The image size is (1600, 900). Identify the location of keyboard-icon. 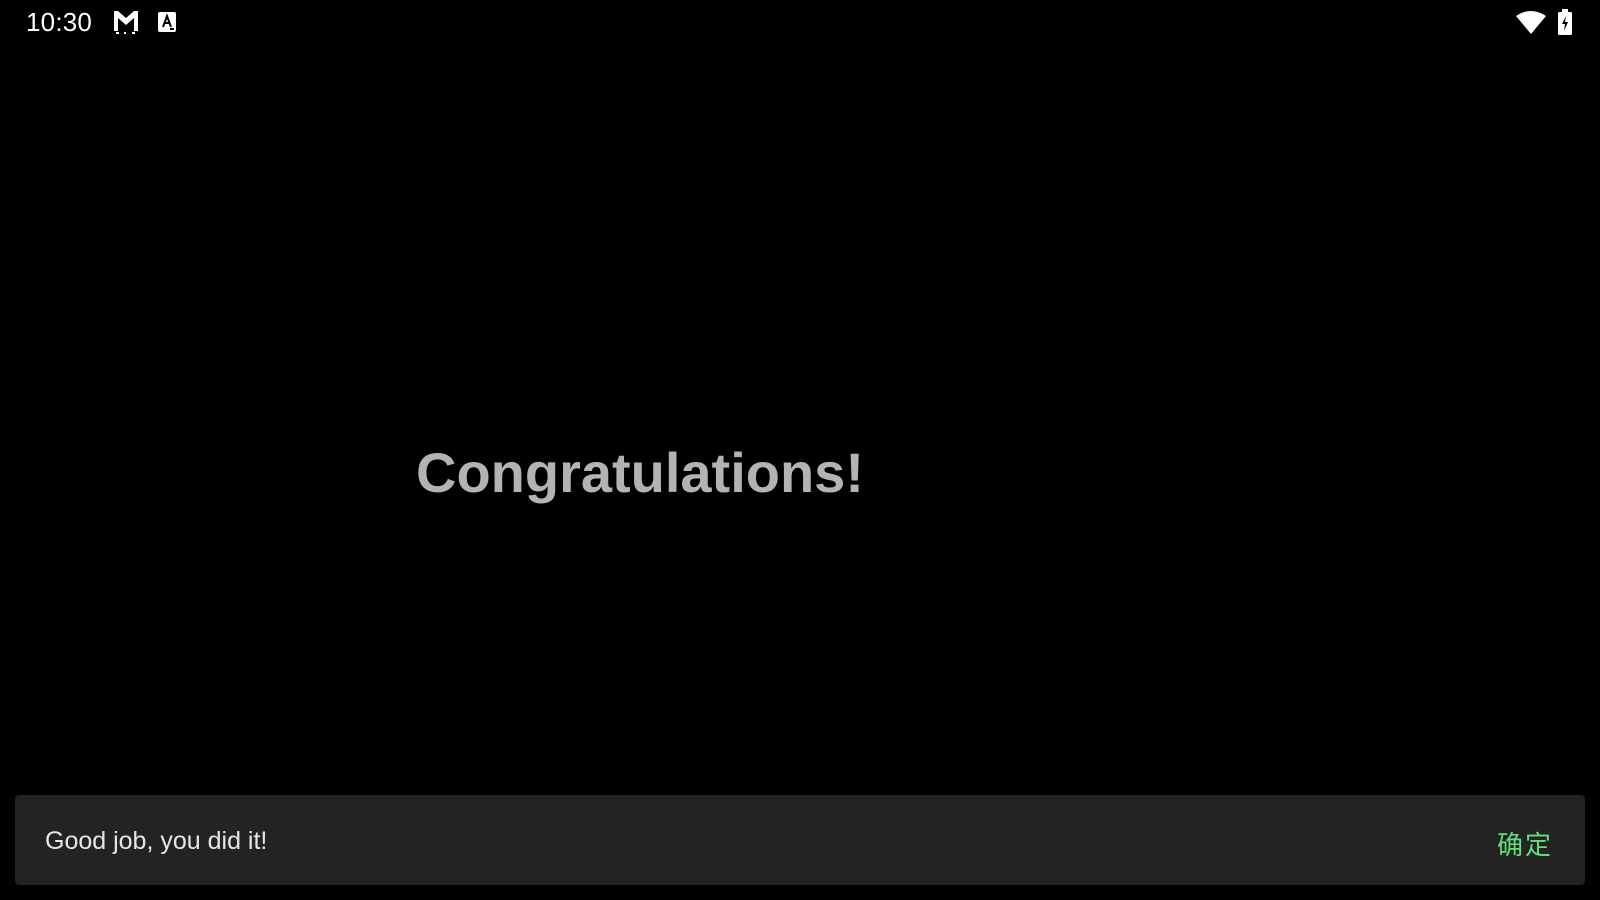
(167, 22).